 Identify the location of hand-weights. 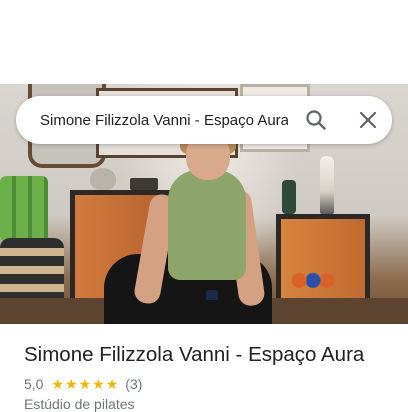
(313, 278).